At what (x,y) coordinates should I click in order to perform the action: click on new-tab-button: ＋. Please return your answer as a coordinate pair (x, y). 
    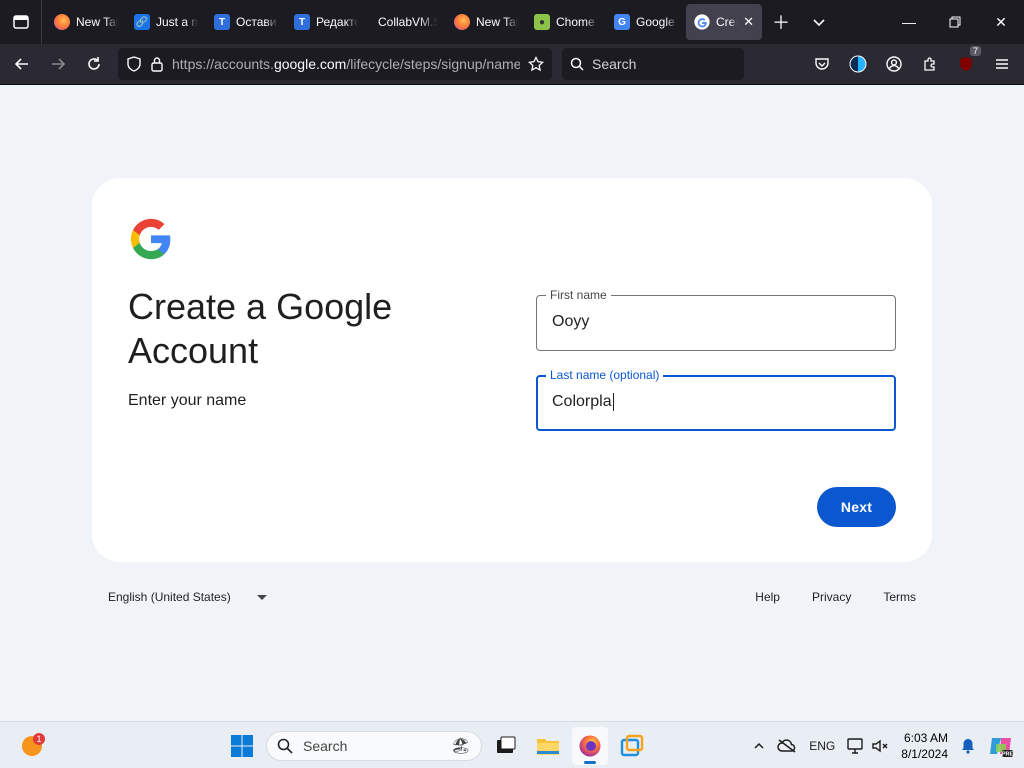
    Looking at the image, I should click on (781, 22).